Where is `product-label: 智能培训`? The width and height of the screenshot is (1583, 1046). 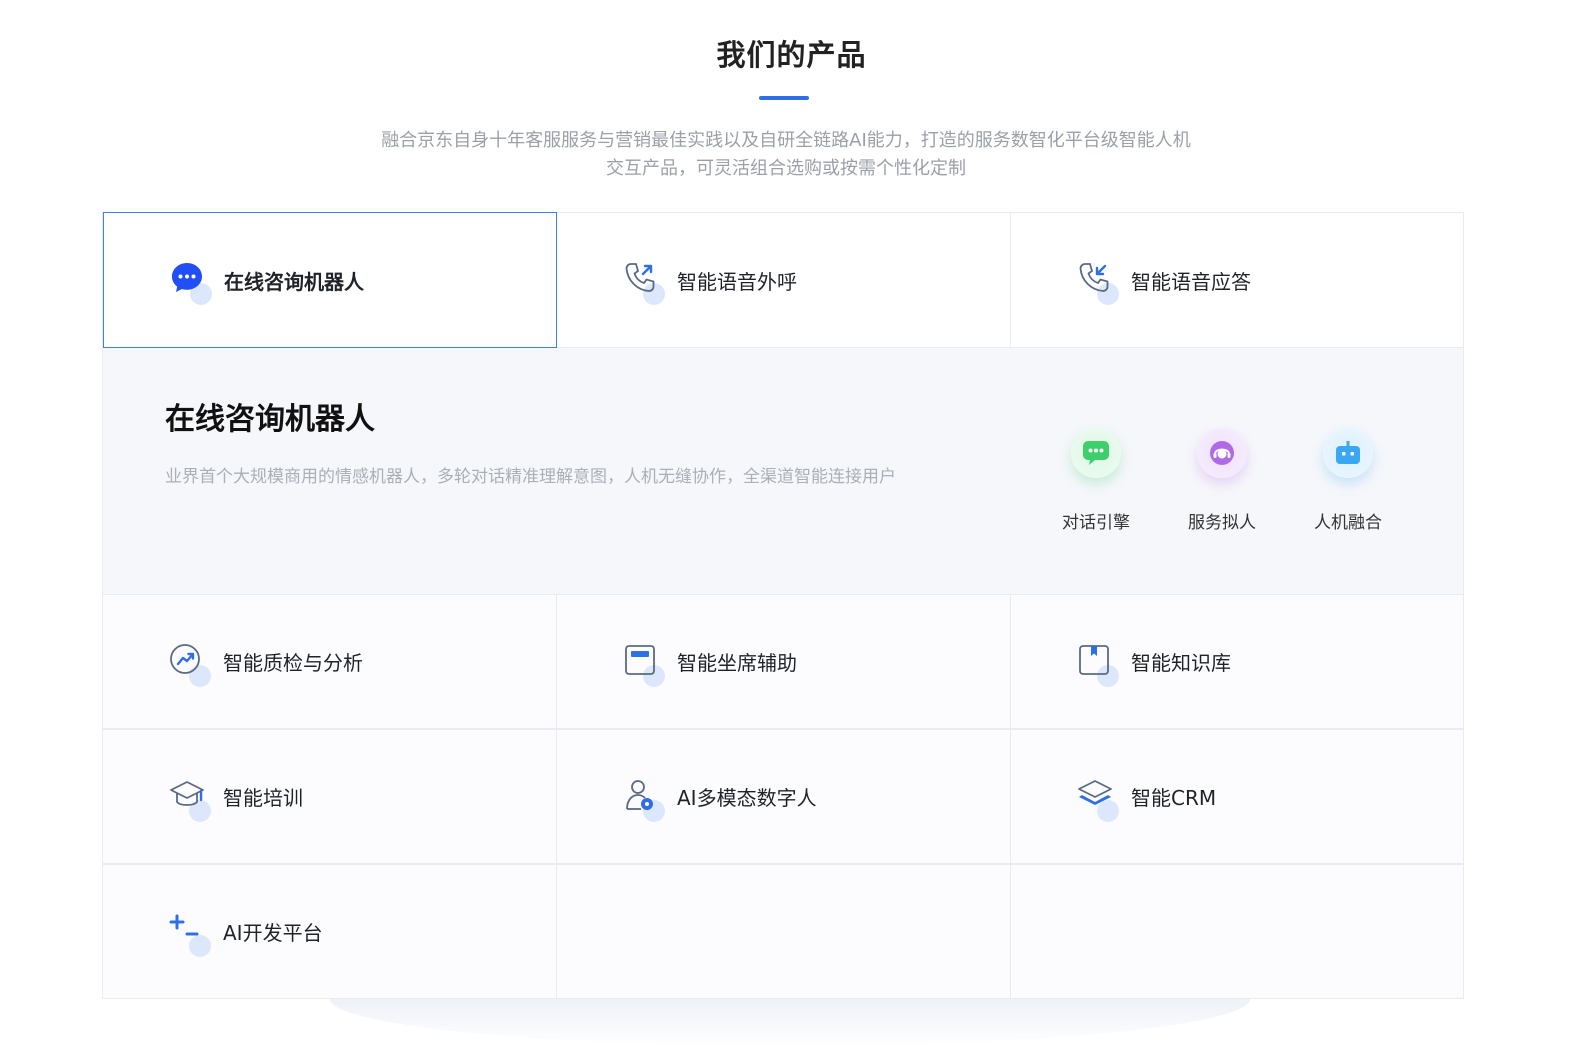
product-label: 智能培训 is located at coordinates (263, 798).